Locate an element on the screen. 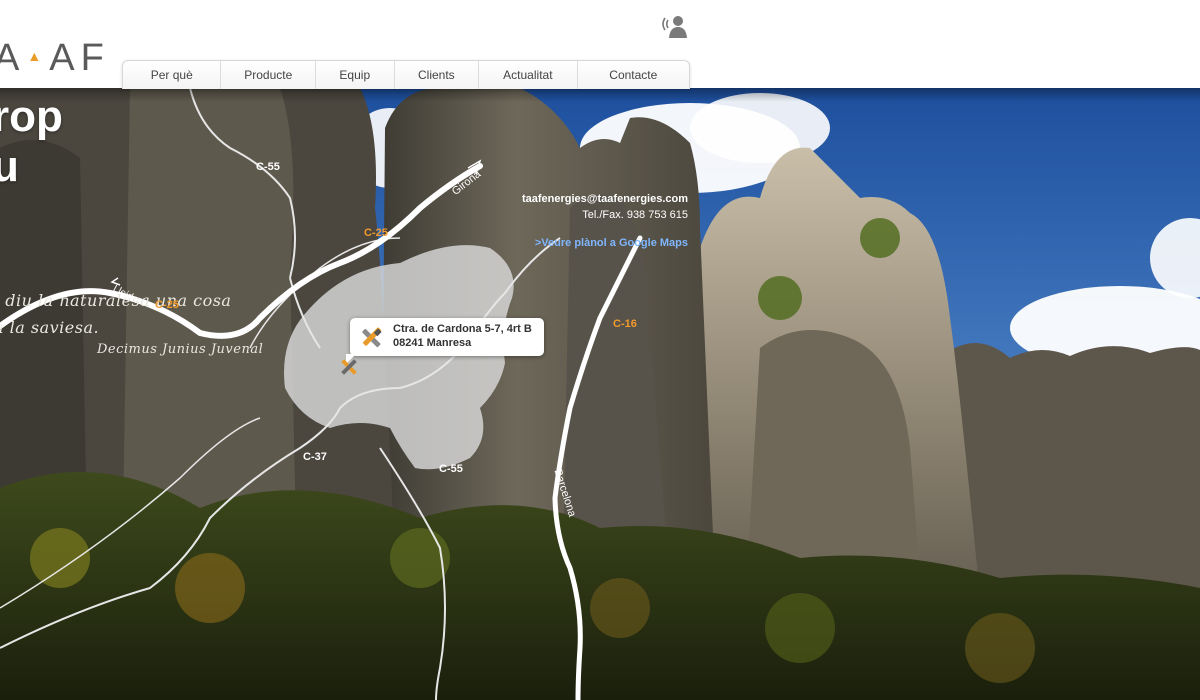 This screenshot has height=700, width=1200. nav-item-equip: Equip is located at coordinates (355, 75).